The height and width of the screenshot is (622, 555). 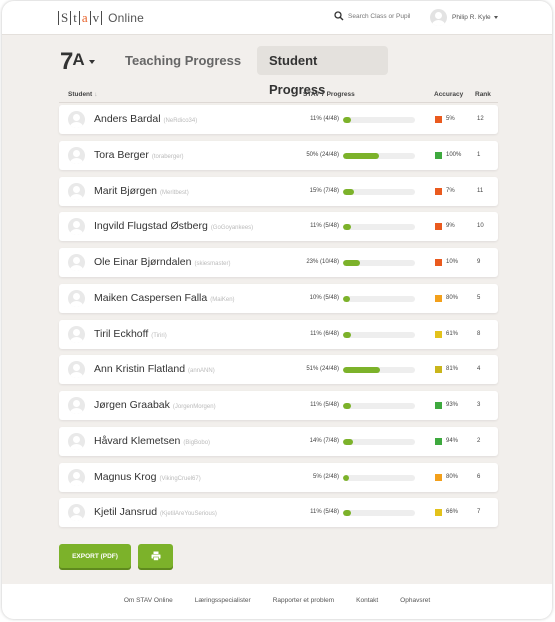 I want to click on student-username: (MaiKen), so click(x=222, y=300).